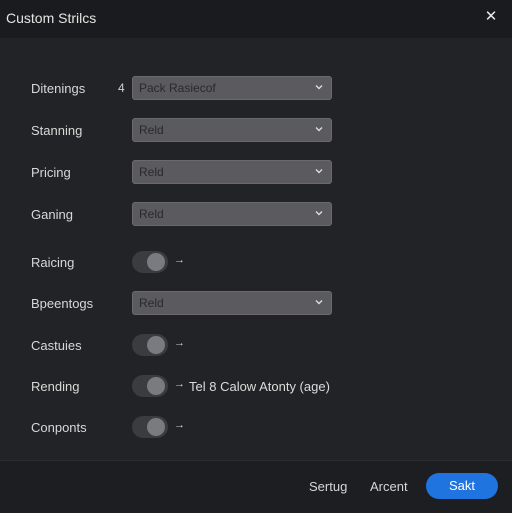  Describe the element at coordinates (232, 88) in the screenshot. I see `setting-dropdown: Pack Rasiecof` at that location.